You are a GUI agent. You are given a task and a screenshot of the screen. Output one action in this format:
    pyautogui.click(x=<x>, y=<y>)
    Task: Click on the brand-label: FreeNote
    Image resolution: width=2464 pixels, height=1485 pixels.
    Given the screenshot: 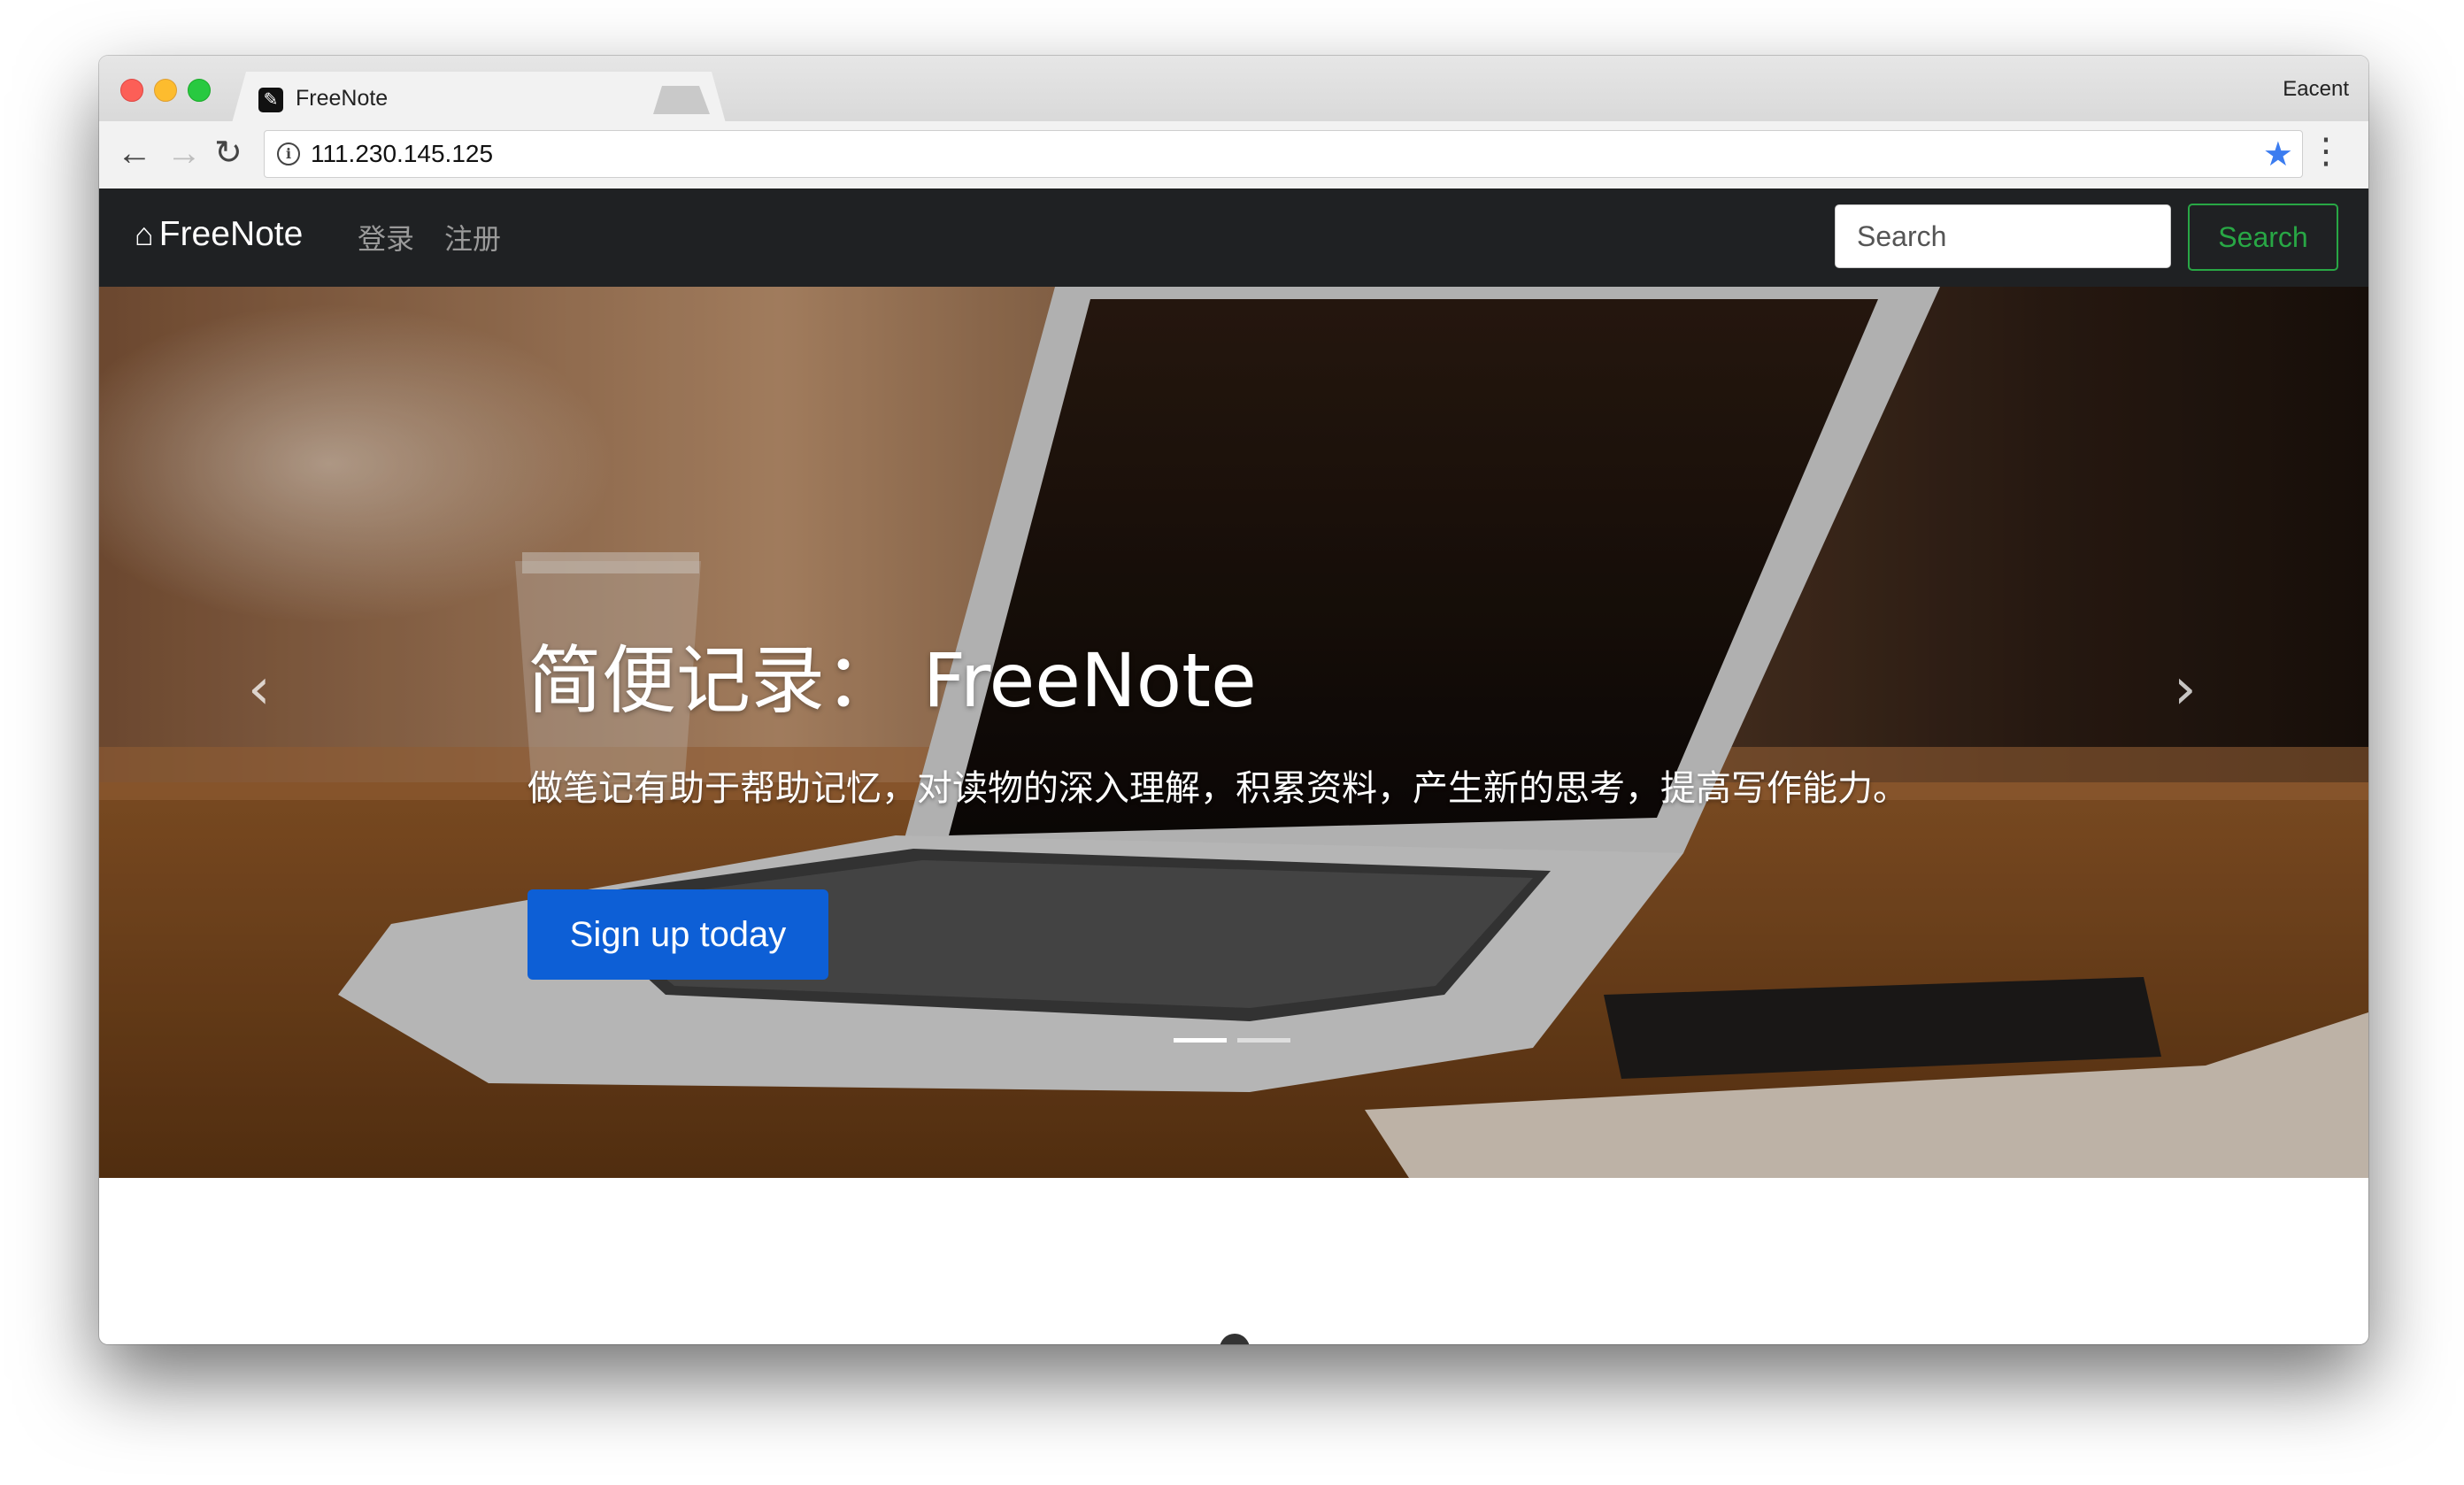 What is the action you would take?
    pyautogui.click(x=231, y=234)
    